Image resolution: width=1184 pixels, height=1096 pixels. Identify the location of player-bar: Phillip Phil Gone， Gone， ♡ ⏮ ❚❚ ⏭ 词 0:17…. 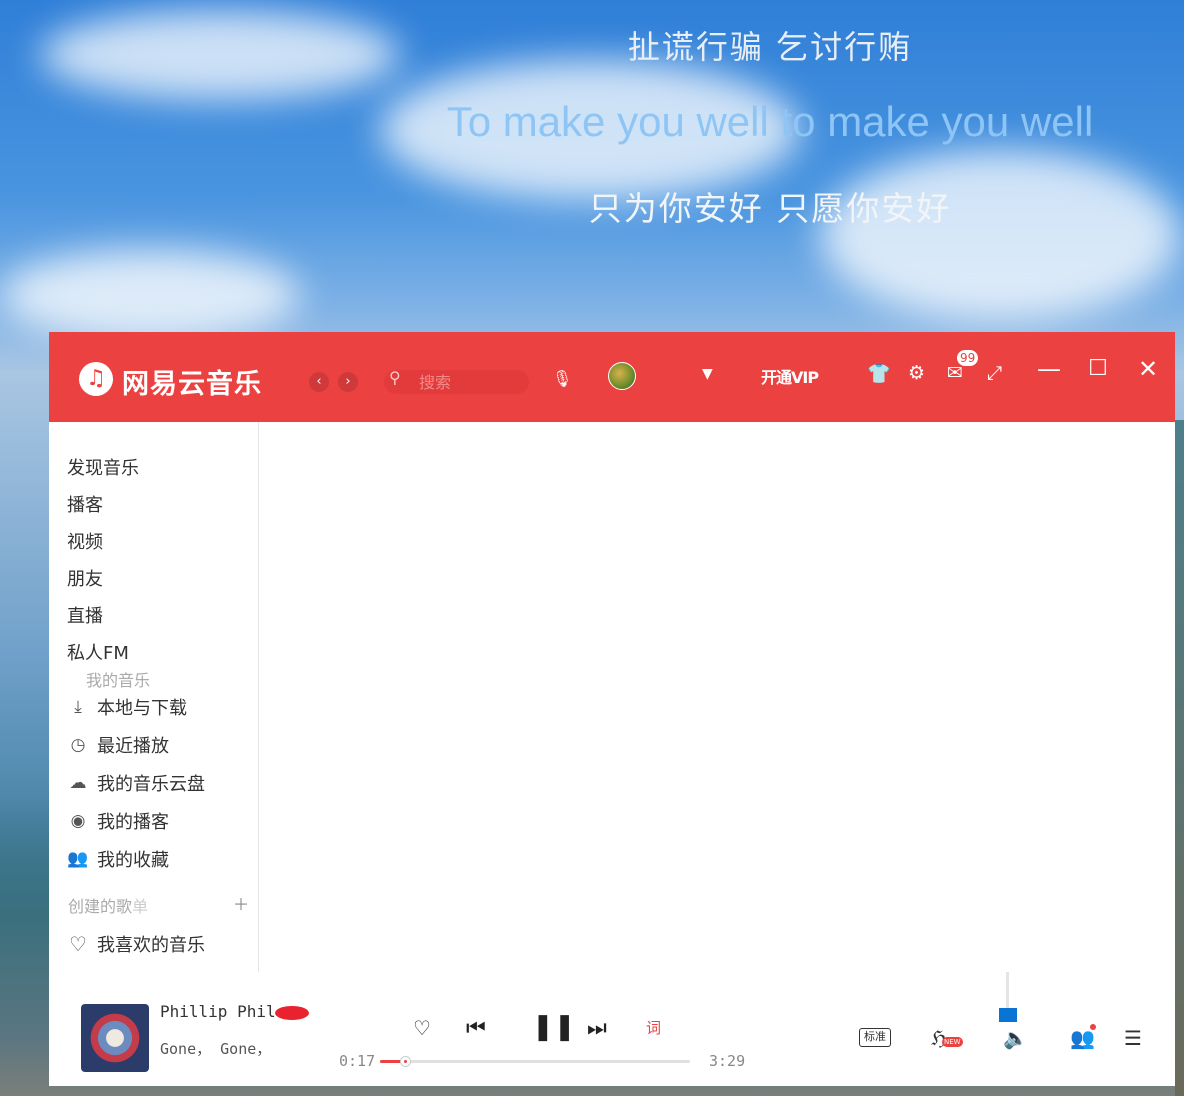
(612, 1029).